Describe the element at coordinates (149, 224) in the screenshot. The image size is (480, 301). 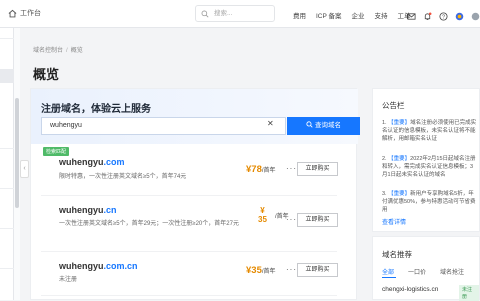
I see `domain-description: 一次性注册英文域名≥5个，首年29元；一次性注册≥20个，首年27元` at that location.